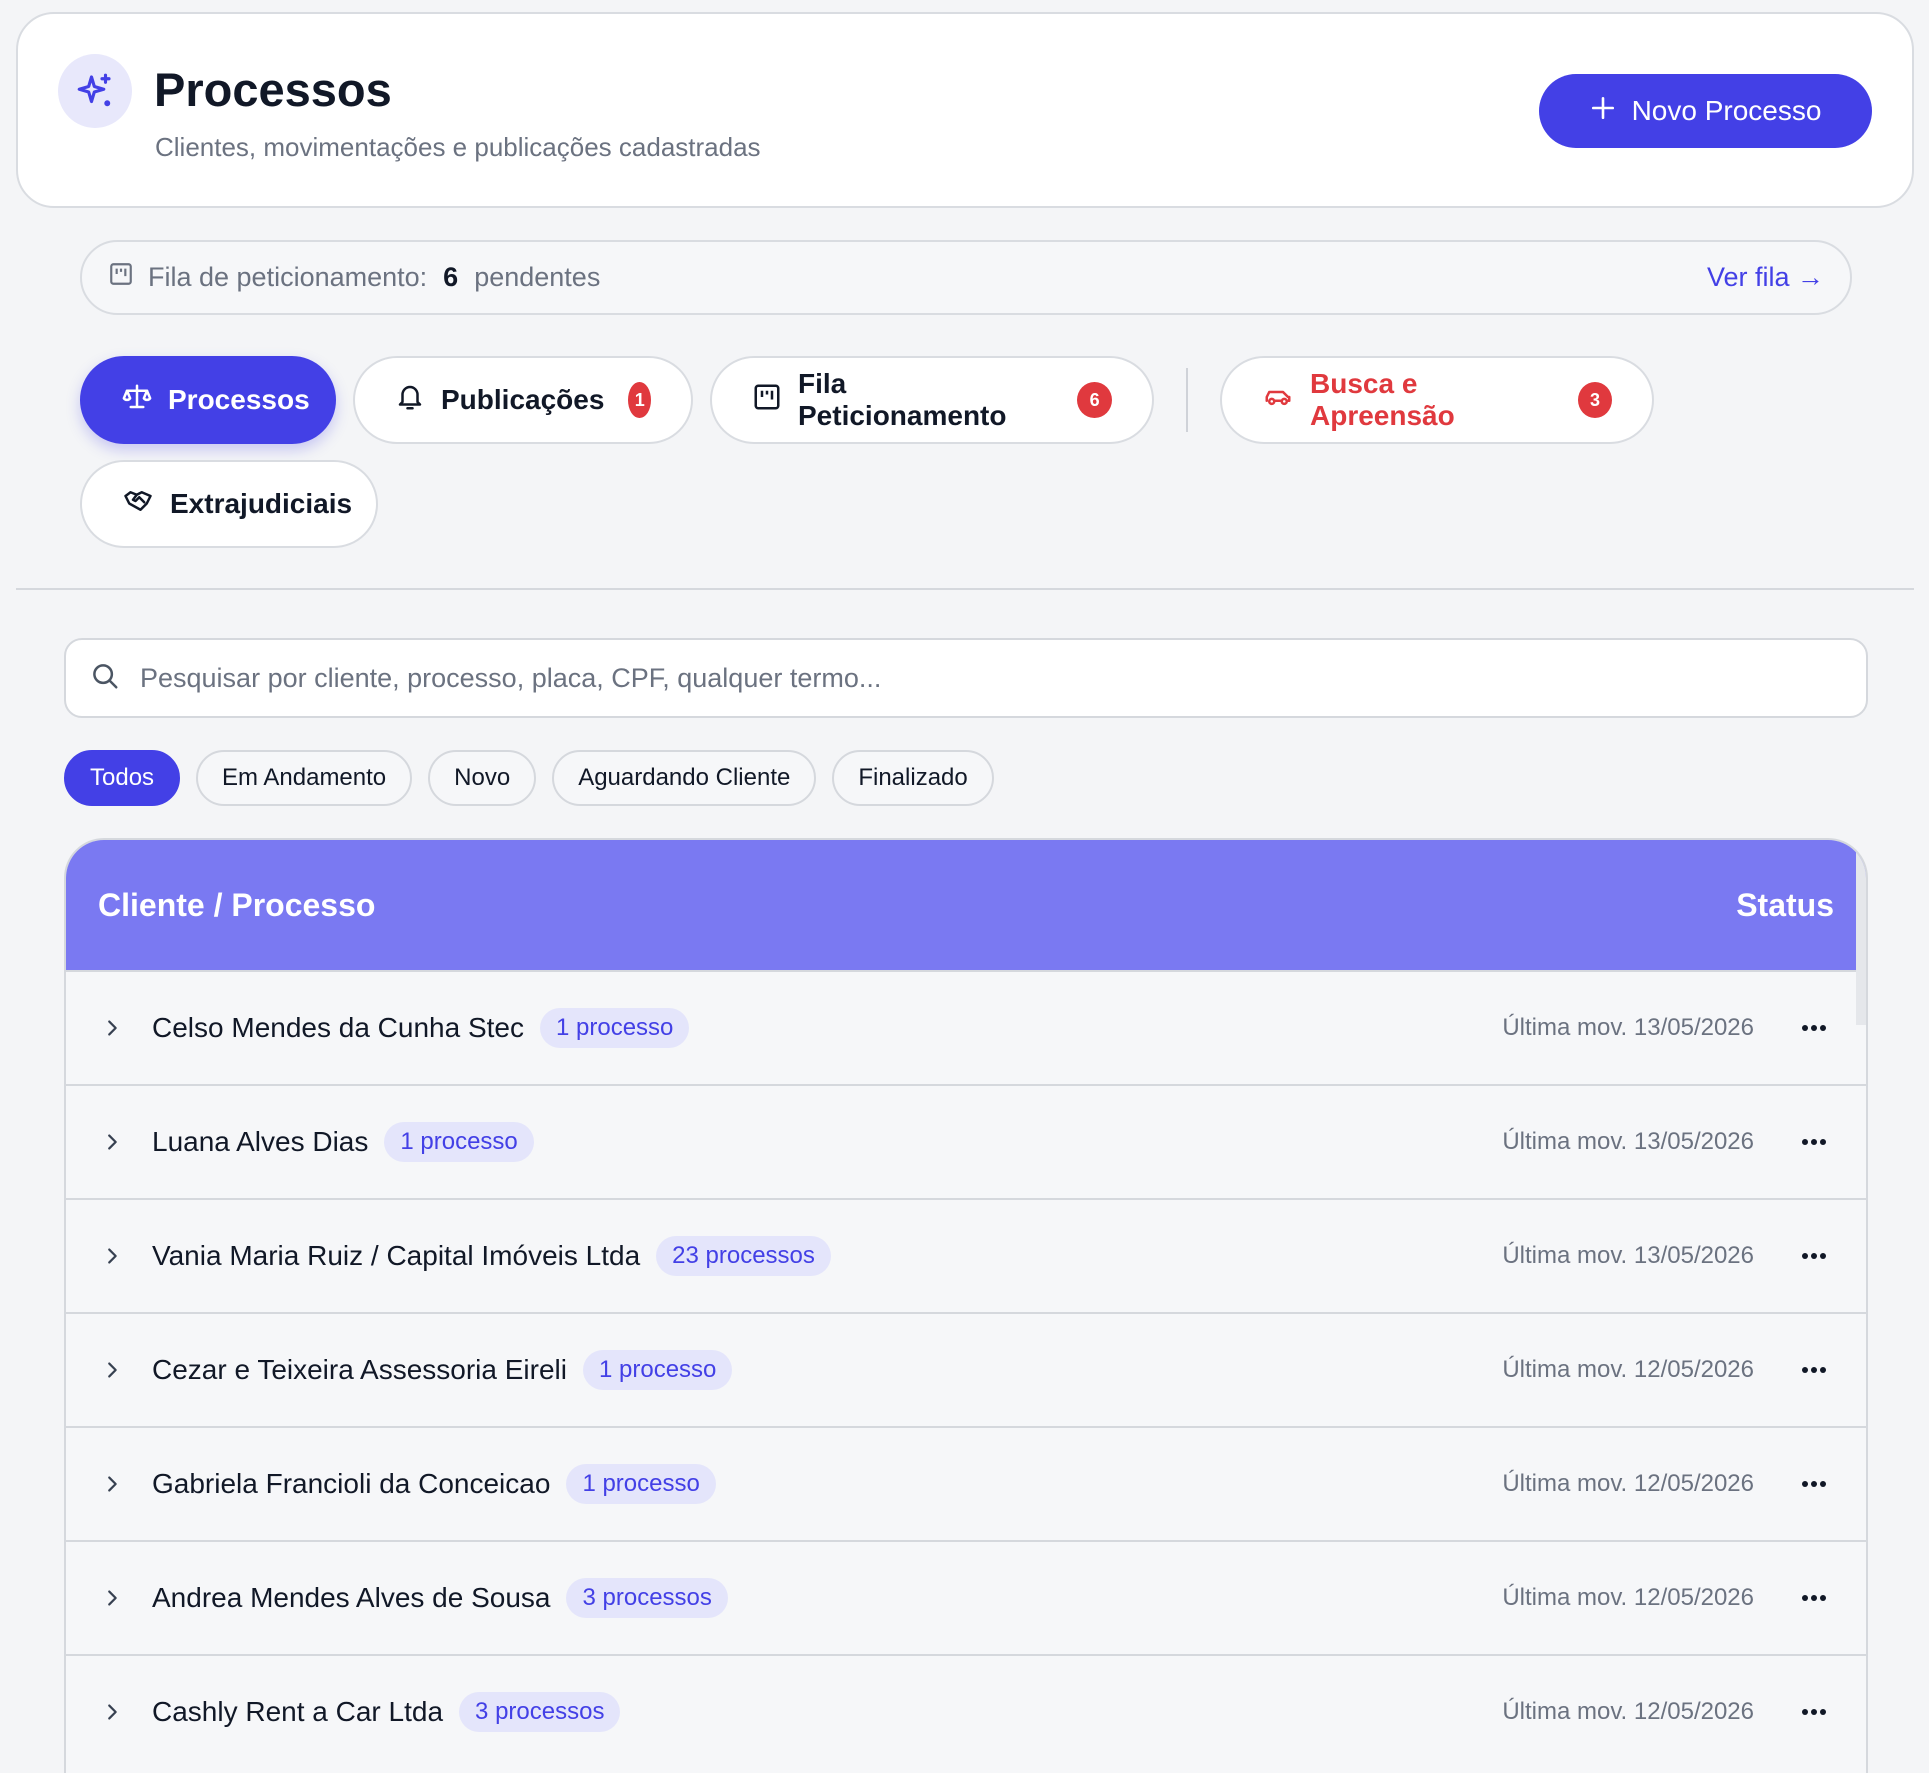 The image size is (1929, 1773). Describe the element at coordinates (1785, 904) in the screenshot. I see `column-header-status: Status` at that location.